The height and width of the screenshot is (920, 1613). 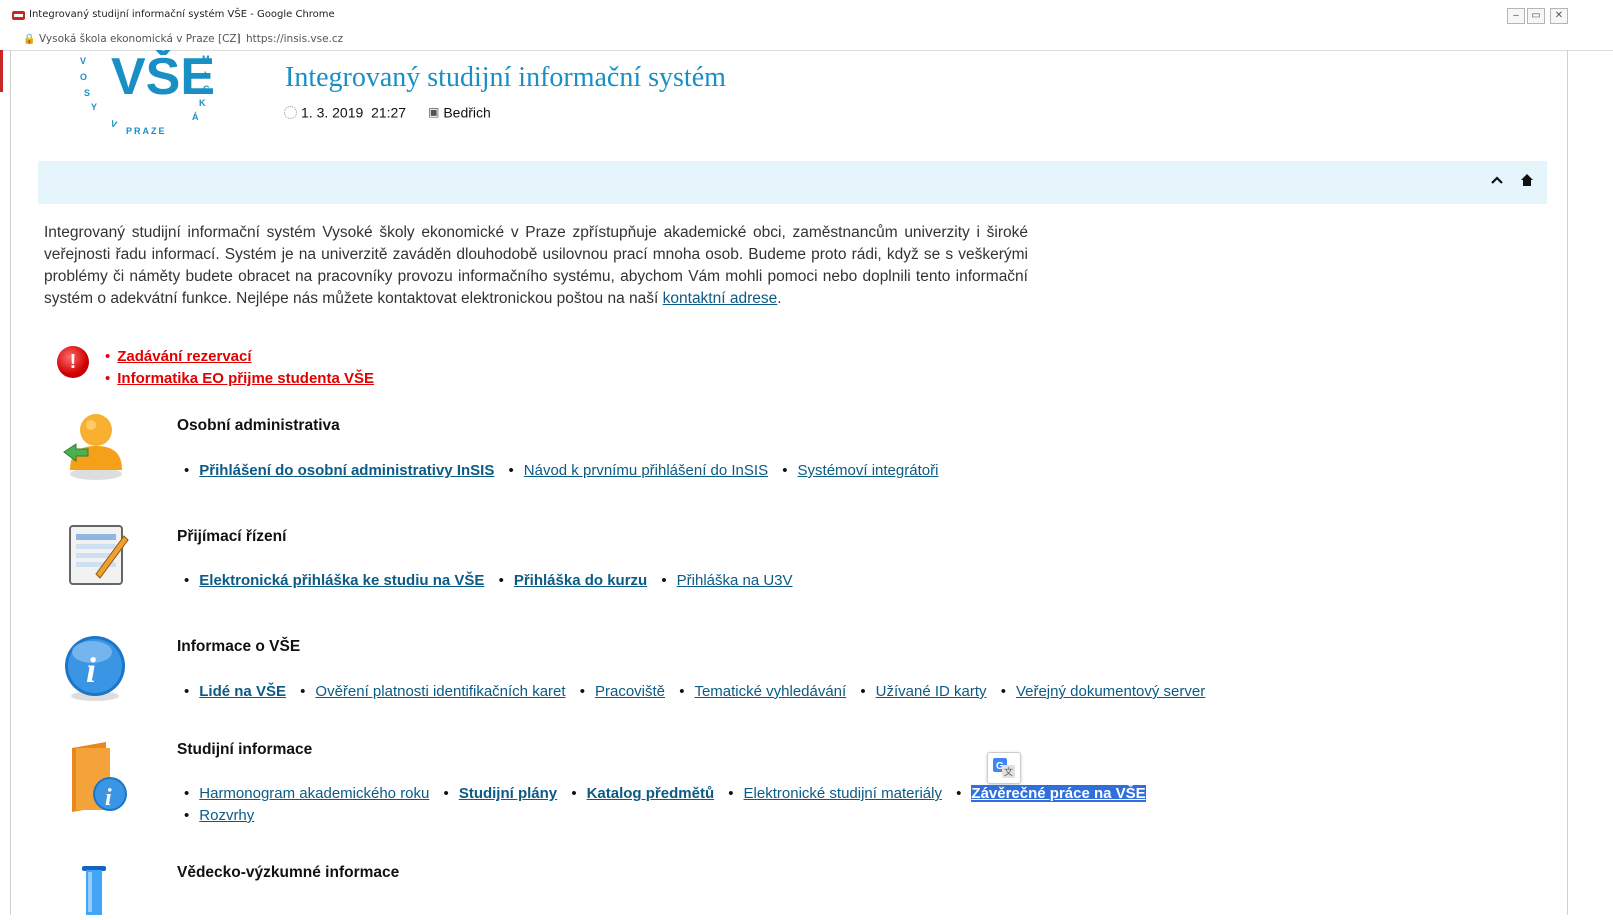 What do you see at coordinates (1497, 182) in the screenshot?
I see `collapse-up-icon` at bounding box center [1497, 182].